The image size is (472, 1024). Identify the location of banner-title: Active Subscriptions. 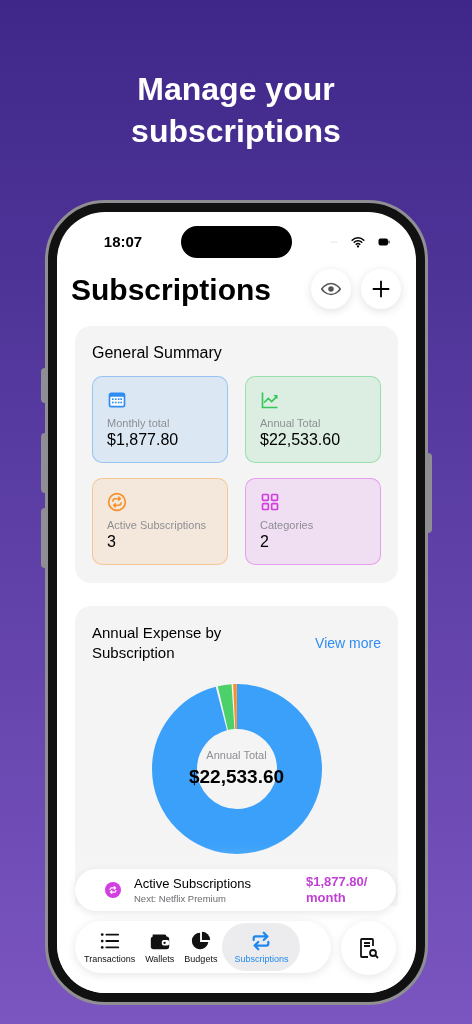
(193, 883).